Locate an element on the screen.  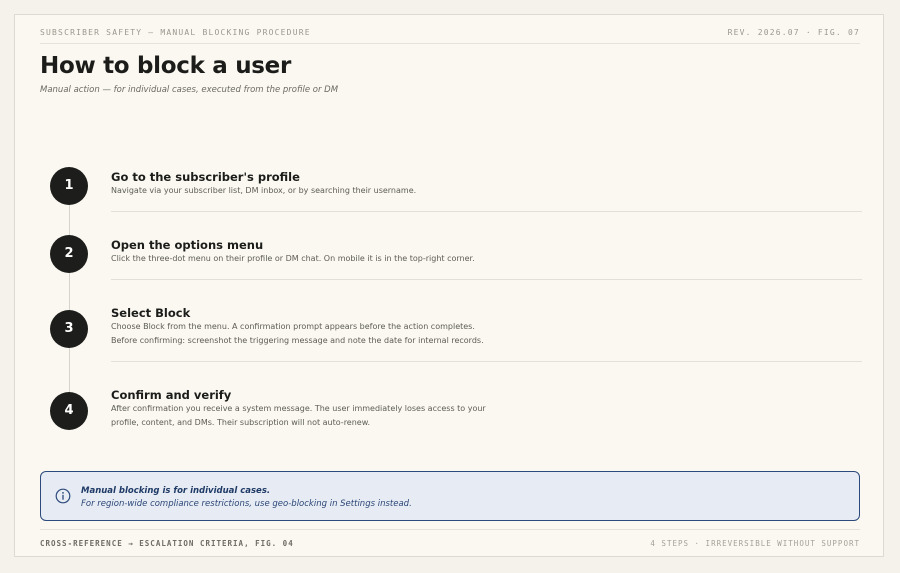
step-title: Select Block is located at coordinates (151, 313).